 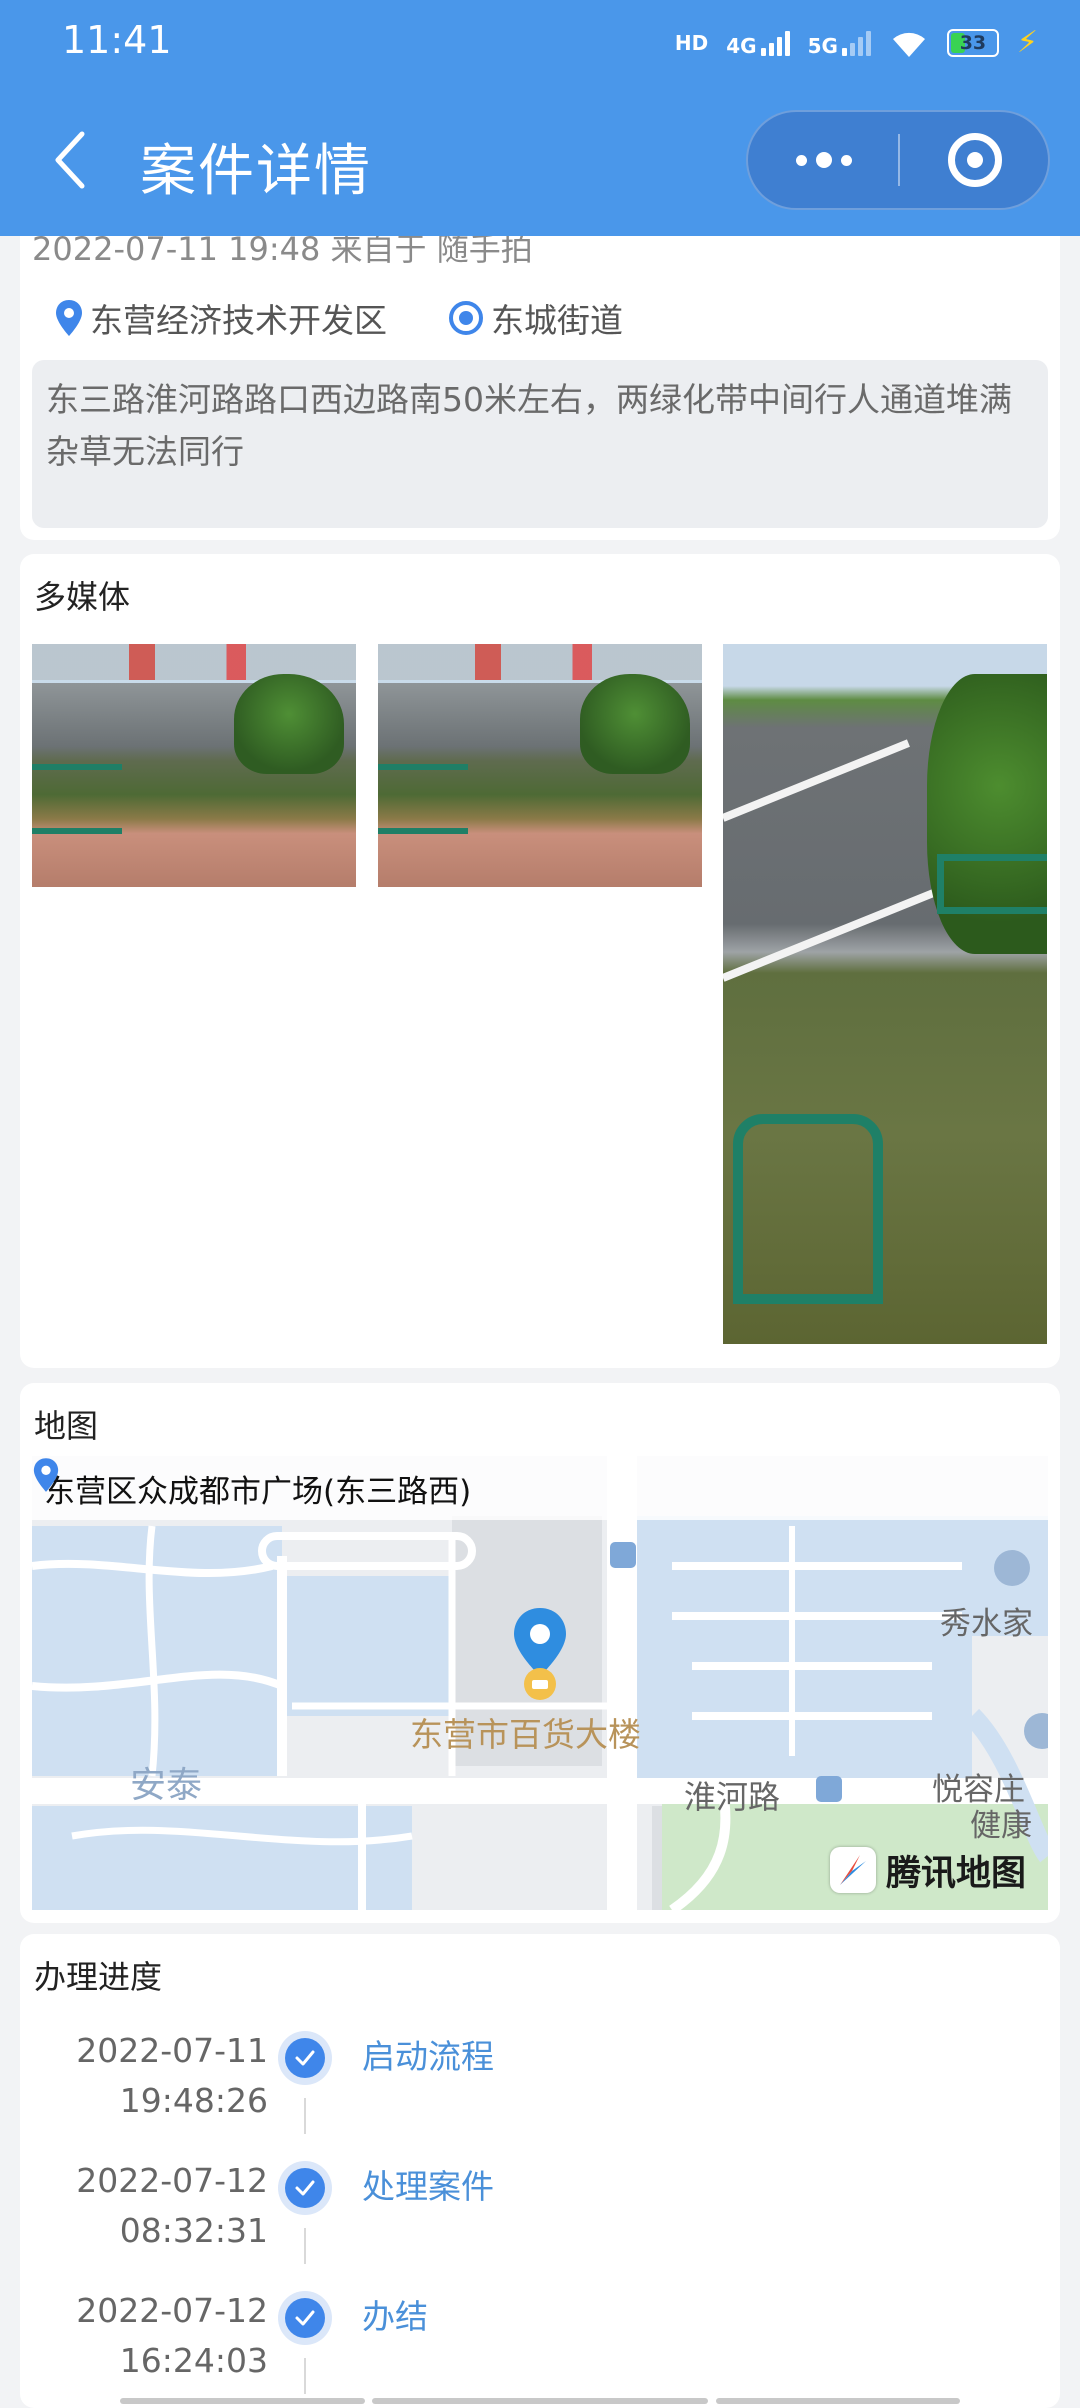 I want to click on step-time: 19:48:26, so click(x=193, y=2100).